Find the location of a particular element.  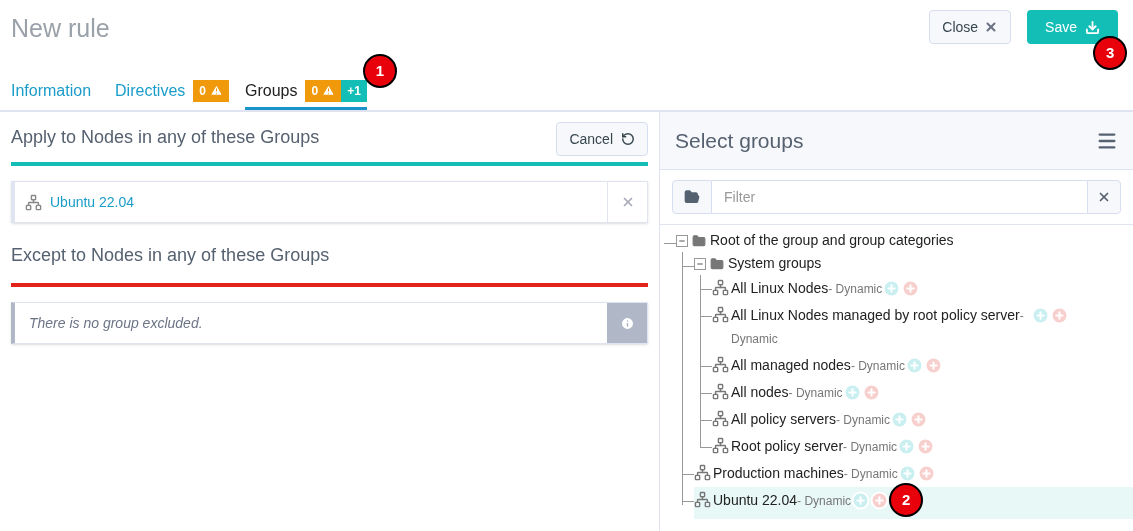

group-label: Ubuntu 22.04- Dynamic is located at coordinates (782, 500).